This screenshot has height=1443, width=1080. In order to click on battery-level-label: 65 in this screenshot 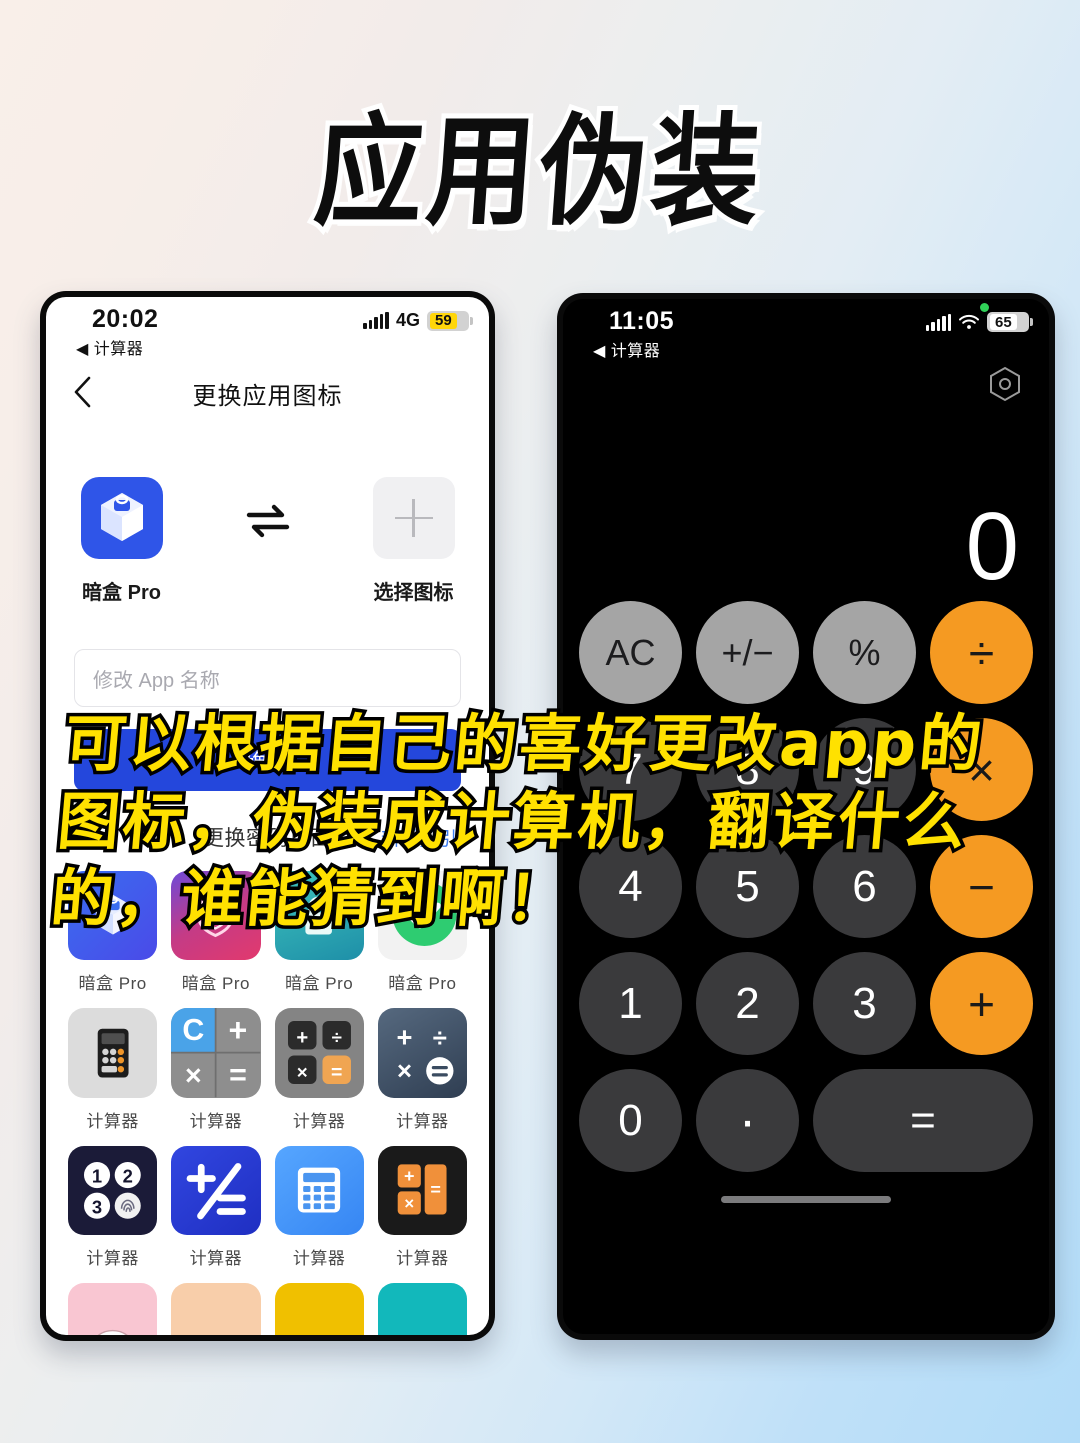, I will do `click(1003, 322)`.